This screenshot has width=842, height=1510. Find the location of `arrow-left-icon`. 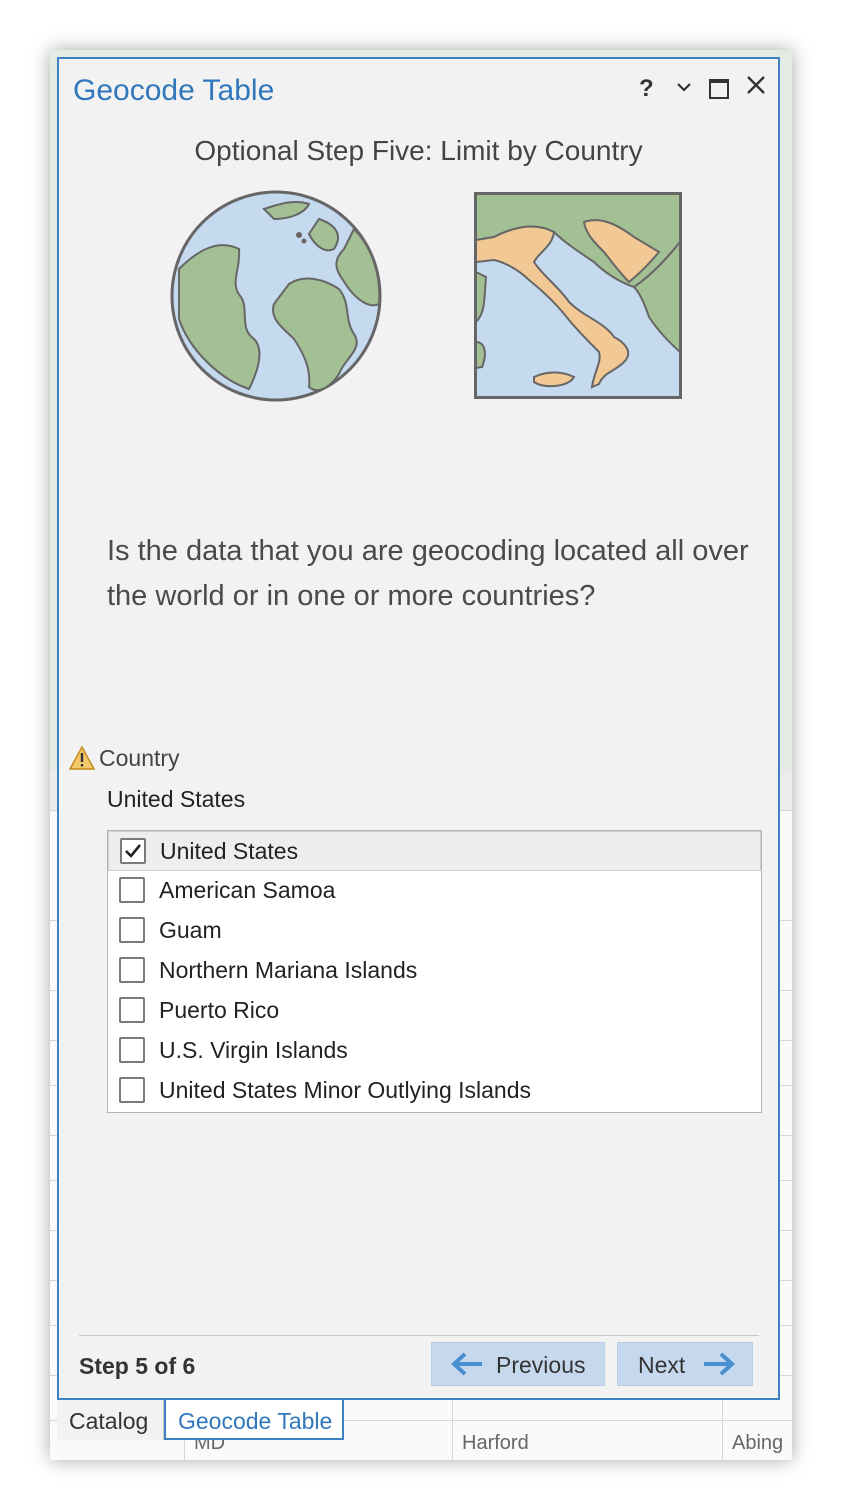

arrow-left-icon is located at coordinates (466, 1364).